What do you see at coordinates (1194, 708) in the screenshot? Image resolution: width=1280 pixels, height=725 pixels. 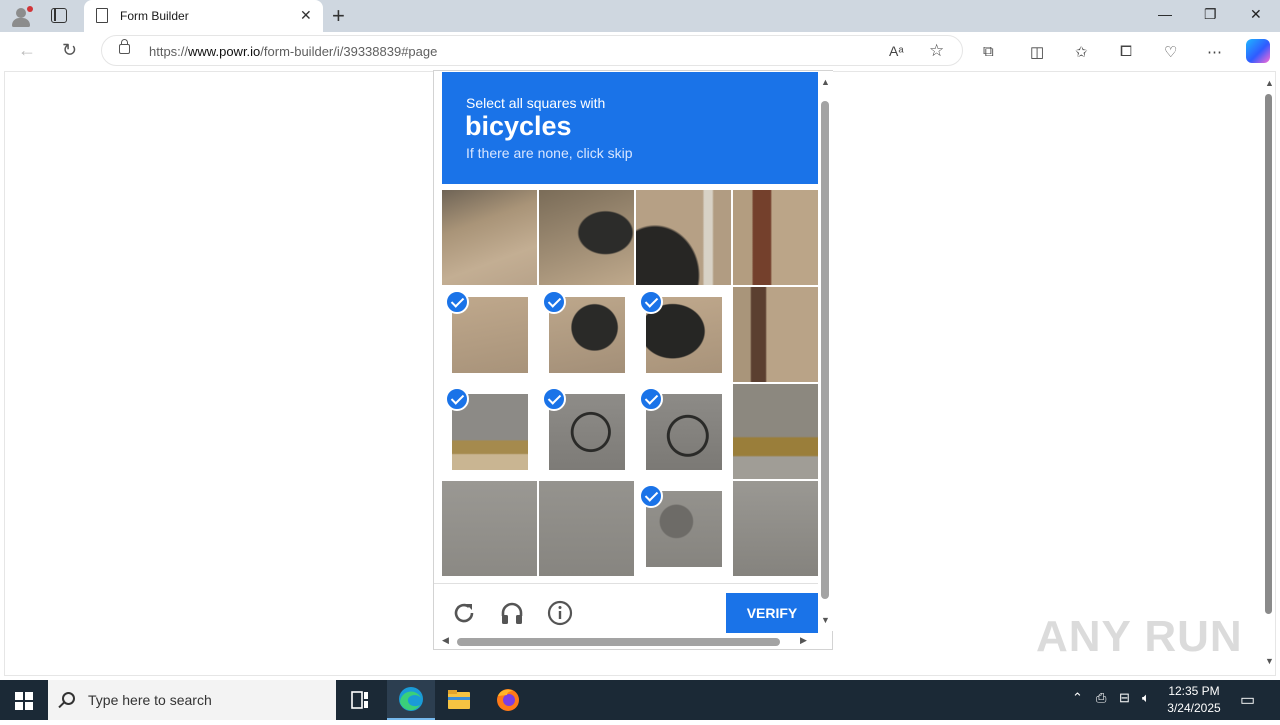 I see `clock-date: 3/24/2025` at bounding box center [1194, 708].